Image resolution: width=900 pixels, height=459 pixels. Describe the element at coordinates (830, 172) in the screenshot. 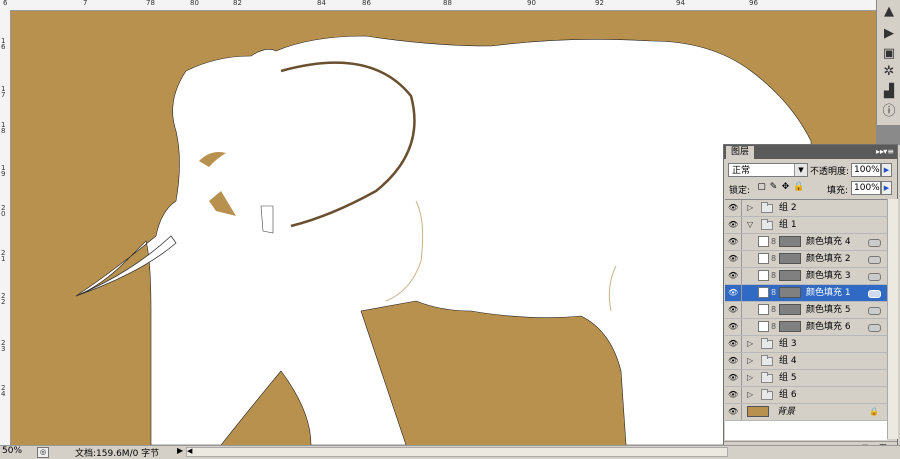

I see `opacity-label: 不透明度:` at that location.